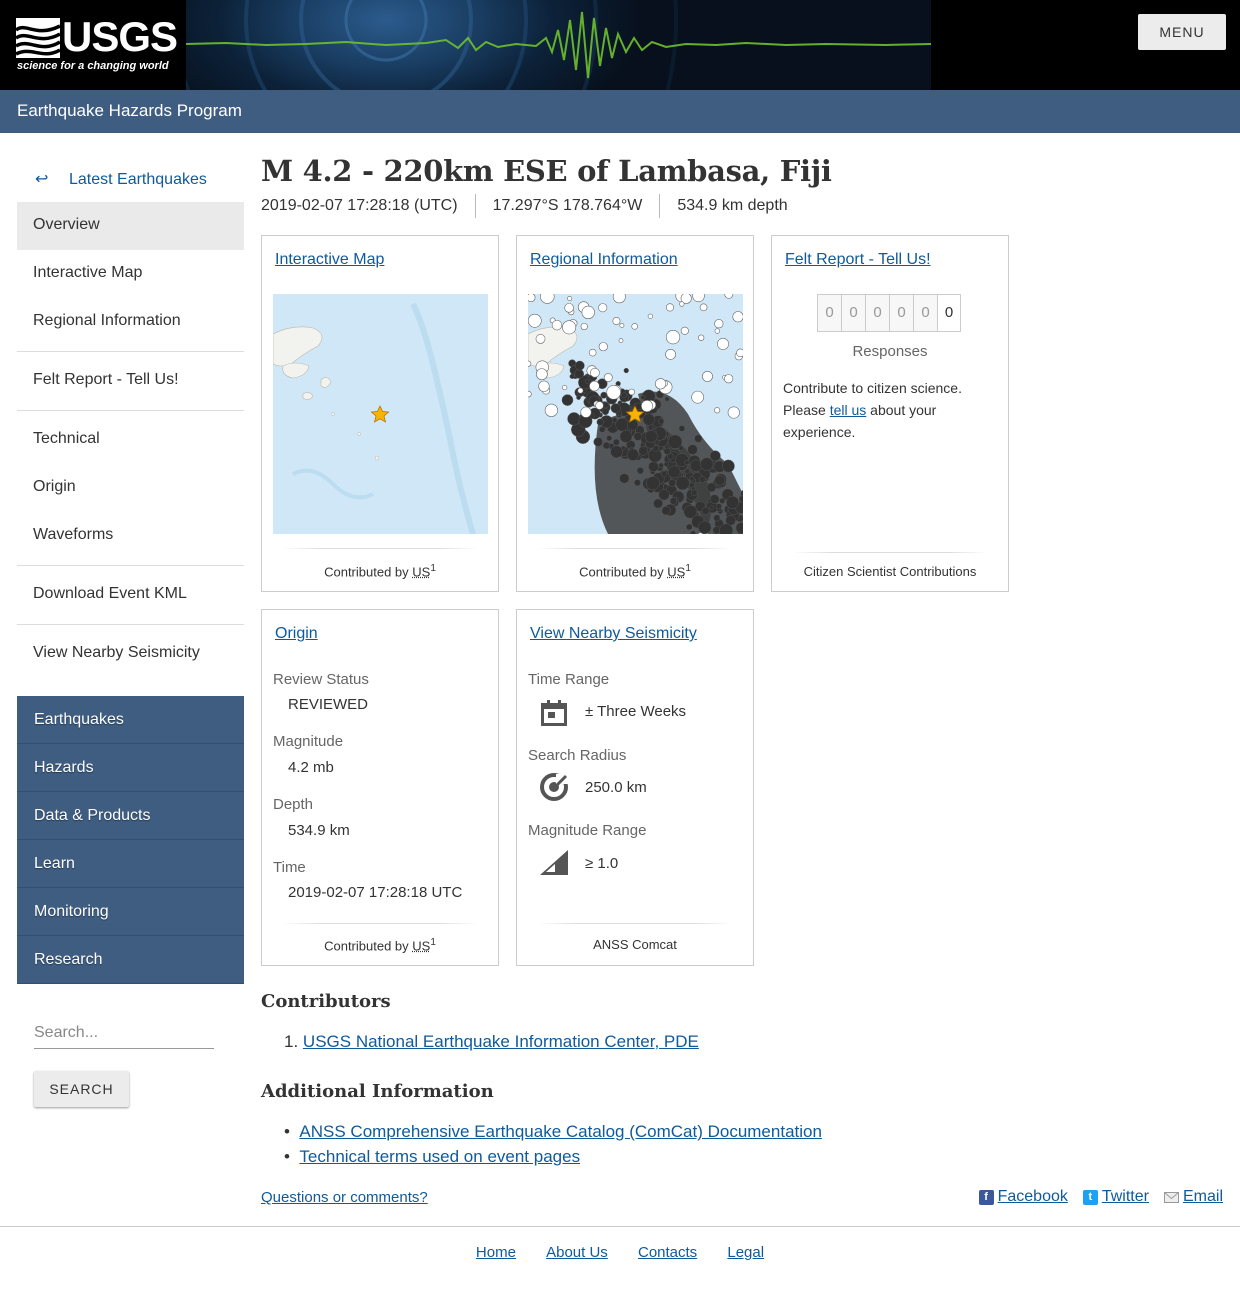  I want to click on event-coordinates: 17.297°S 178.764°W, so click(567, 205).